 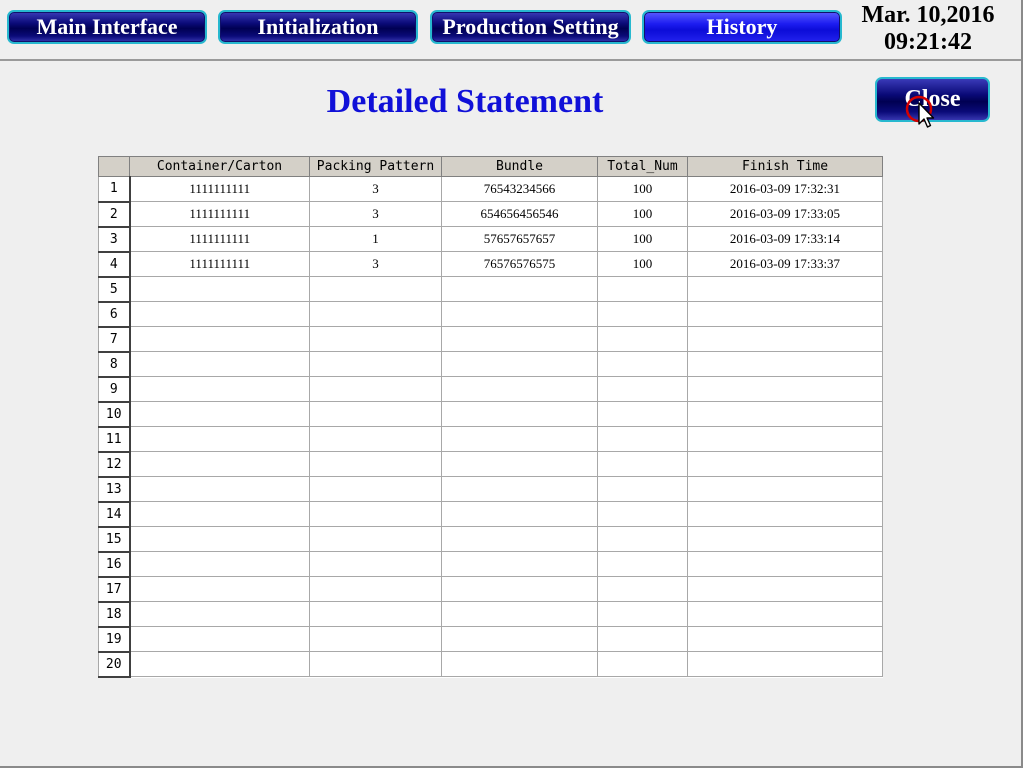 I want to click on table-row: 19, so click(x=490, y=639).